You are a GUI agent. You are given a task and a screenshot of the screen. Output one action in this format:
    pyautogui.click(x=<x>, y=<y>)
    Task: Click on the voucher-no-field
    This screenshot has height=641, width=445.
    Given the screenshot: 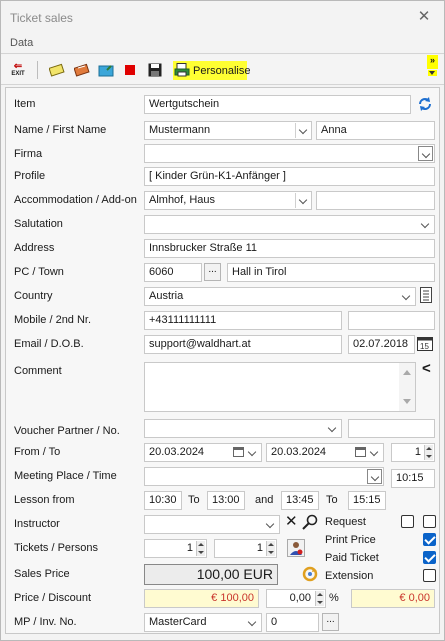 What is the action you would take?
    pyautogui.click(x=391, y=428)
    